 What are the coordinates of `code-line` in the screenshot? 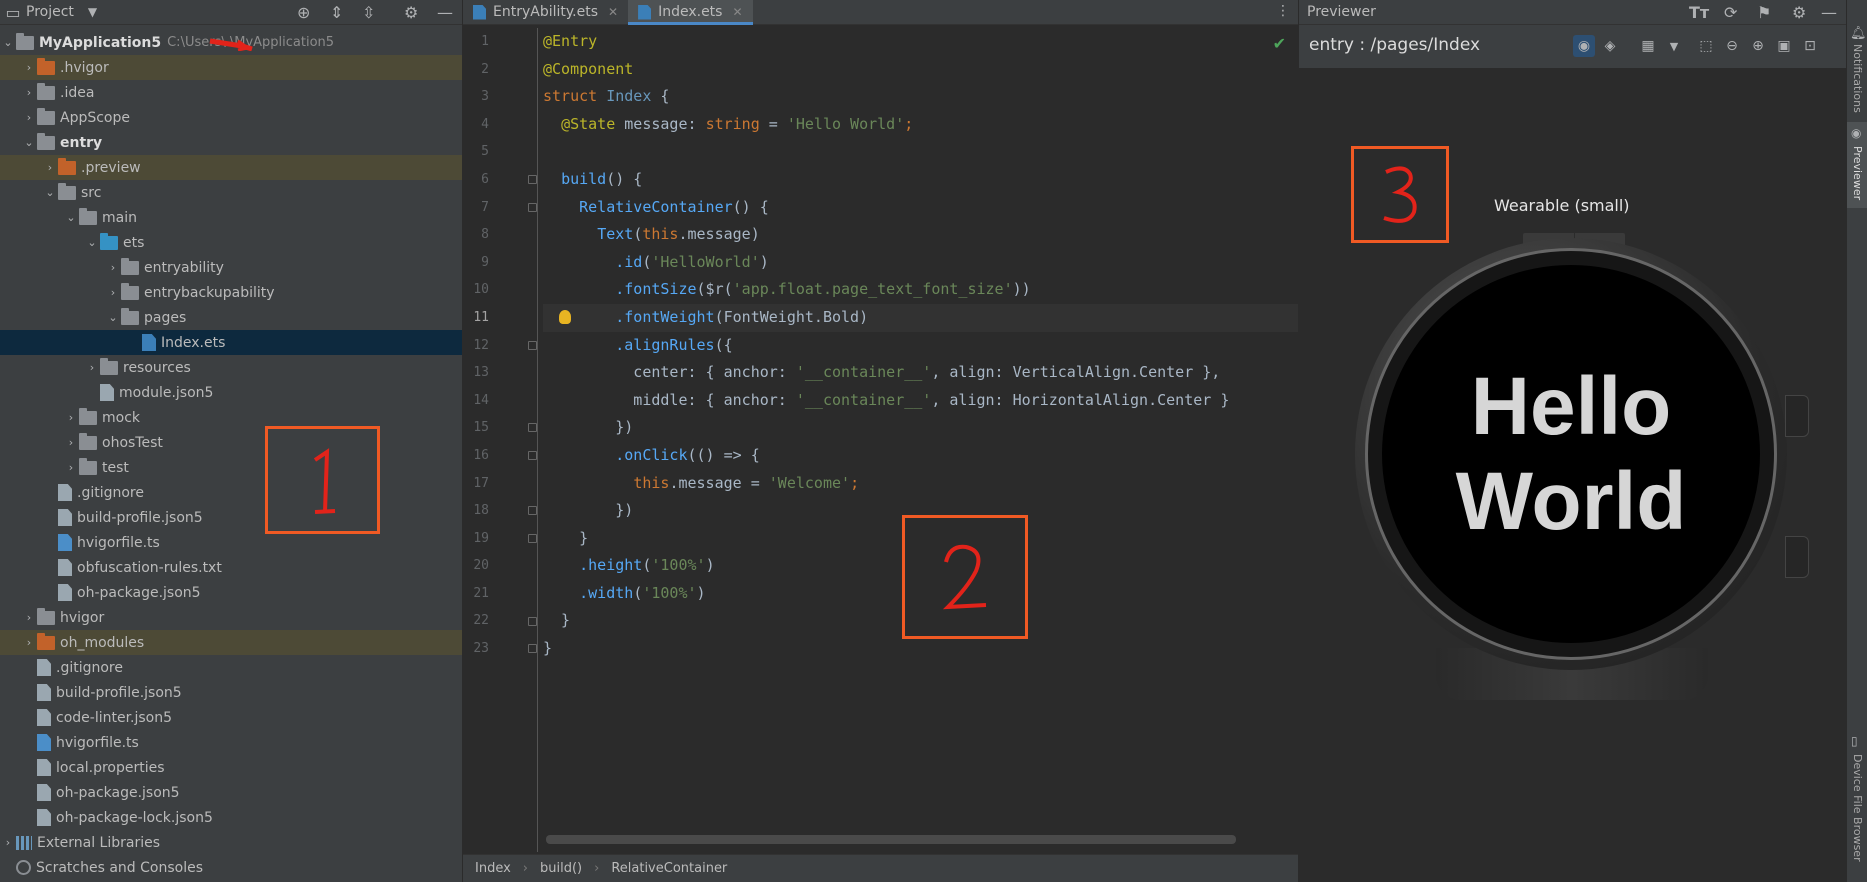 It's located at (920, 152).